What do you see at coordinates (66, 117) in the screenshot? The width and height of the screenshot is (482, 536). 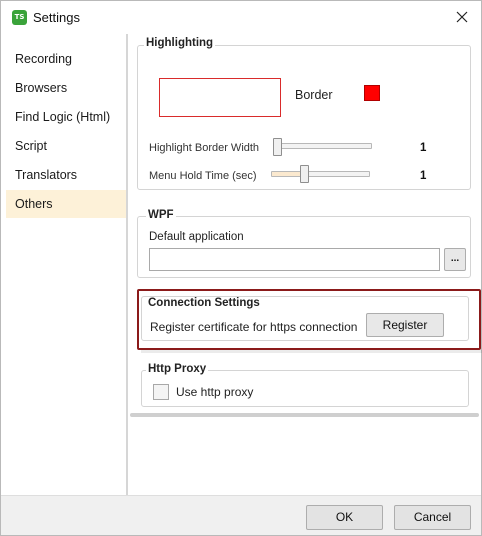 I see `sidebar-item-find-logic: Find Logic (Html)` at bounding box center [66, 117].